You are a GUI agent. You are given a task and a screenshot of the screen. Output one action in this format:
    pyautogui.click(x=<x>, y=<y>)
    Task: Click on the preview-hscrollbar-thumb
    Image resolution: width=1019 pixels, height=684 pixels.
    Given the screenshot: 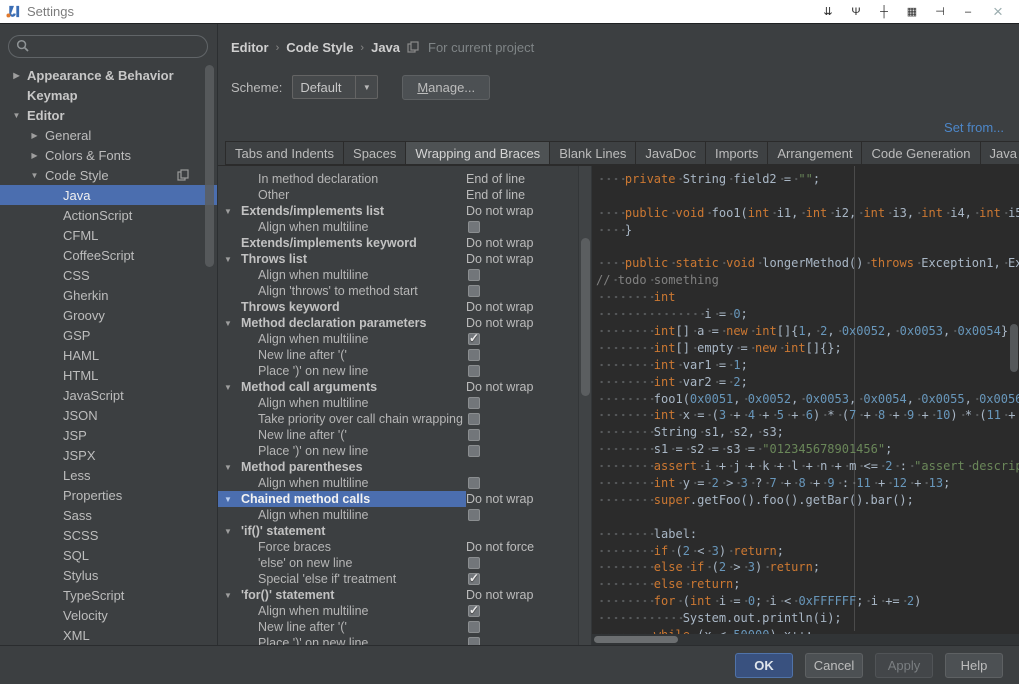 What is the action you would take?
    pyautogui.click(x=636, y=639)
    